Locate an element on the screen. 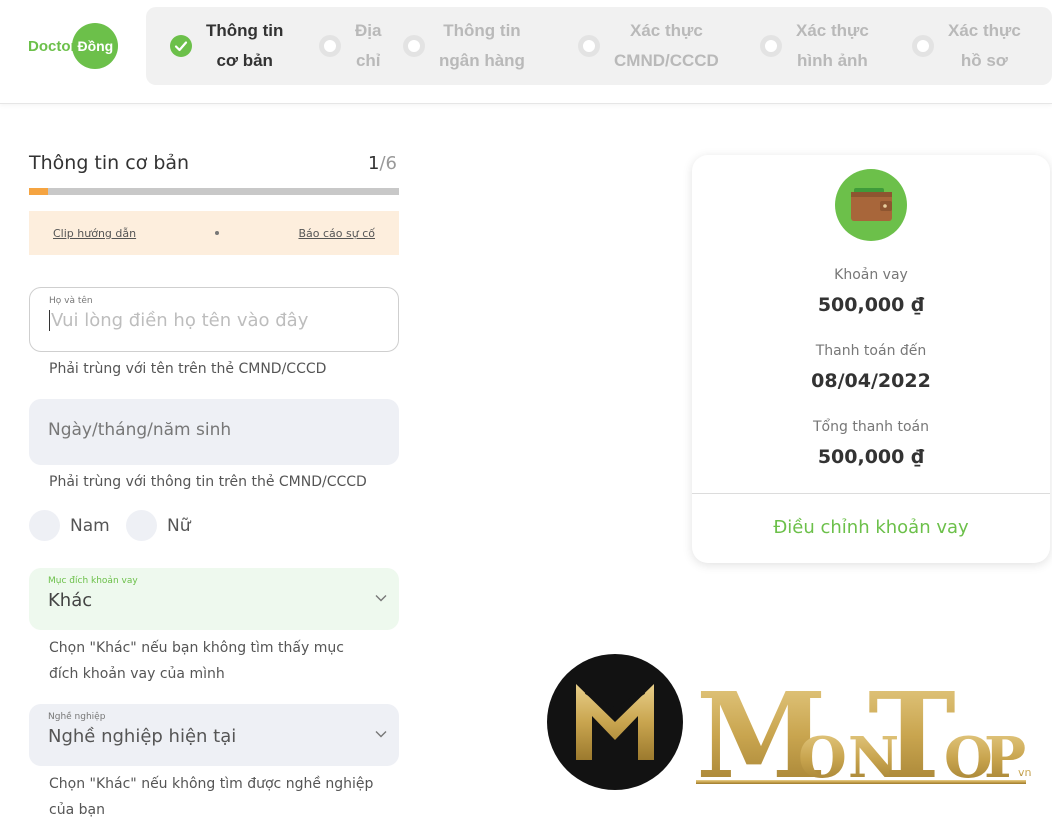 The image size is (1052, 819). step-address: Địa chỉ is located at coordinates (350, 46).